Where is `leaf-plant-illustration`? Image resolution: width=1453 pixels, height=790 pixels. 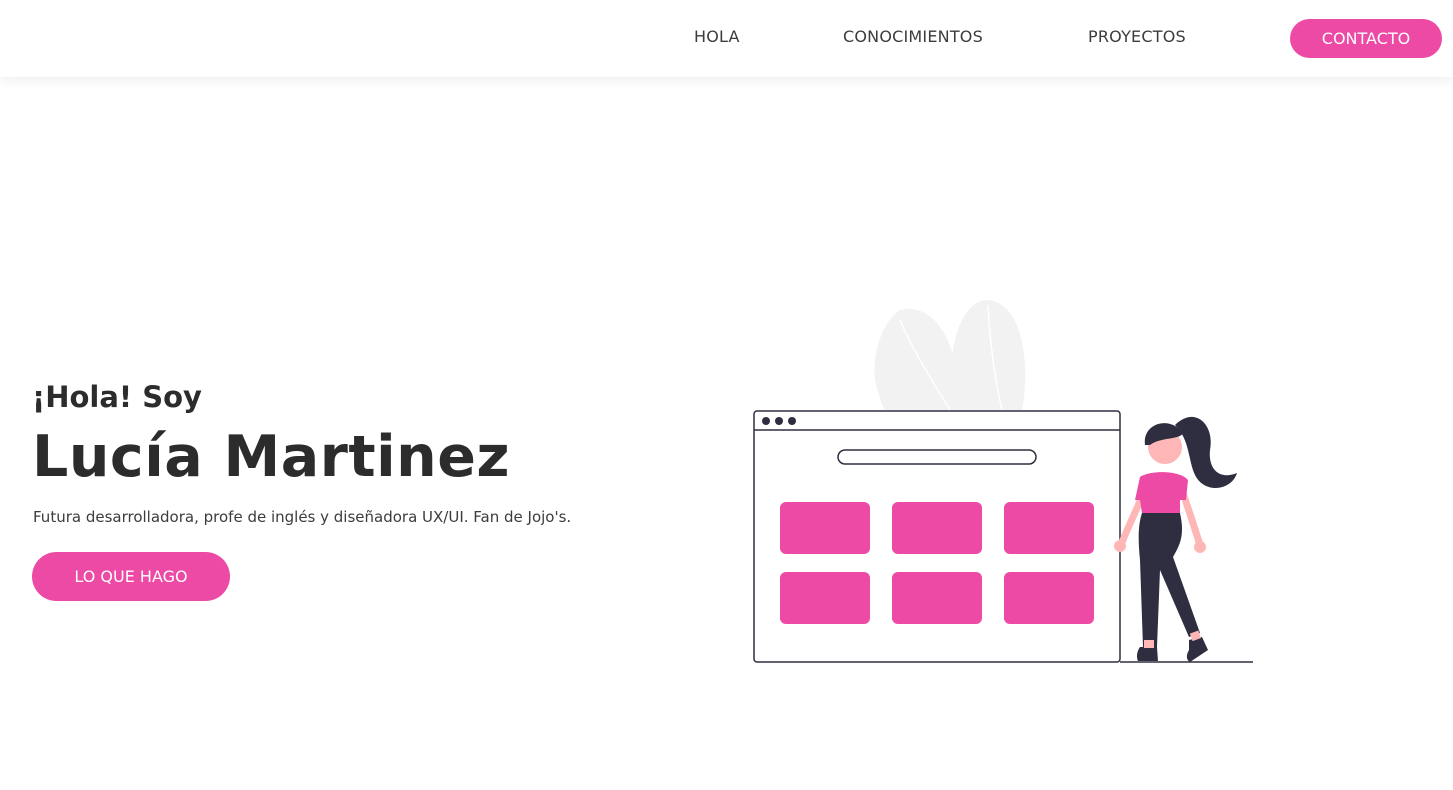 leaf-plant-illustration is located at coordinates (950, 355).